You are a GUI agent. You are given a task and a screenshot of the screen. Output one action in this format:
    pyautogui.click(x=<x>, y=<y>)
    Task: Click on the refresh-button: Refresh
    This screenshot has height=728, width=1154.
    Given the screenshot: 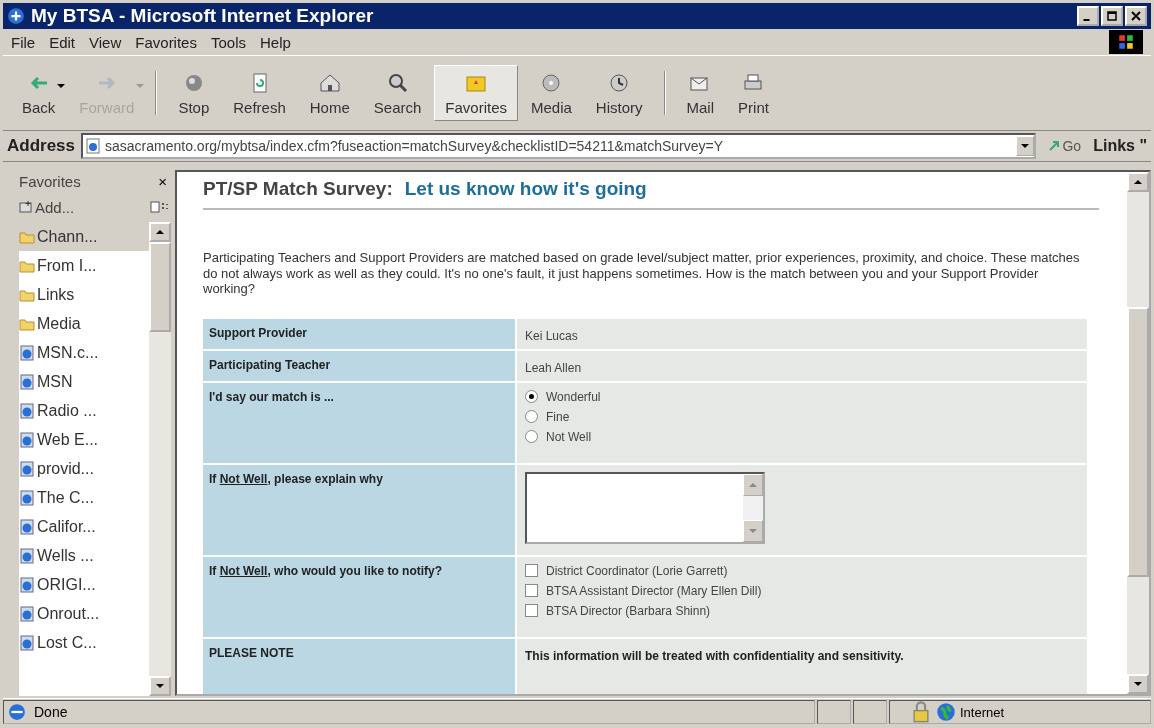 What is the action you would take?
    pyautogui.click(x=259, y=93)
    